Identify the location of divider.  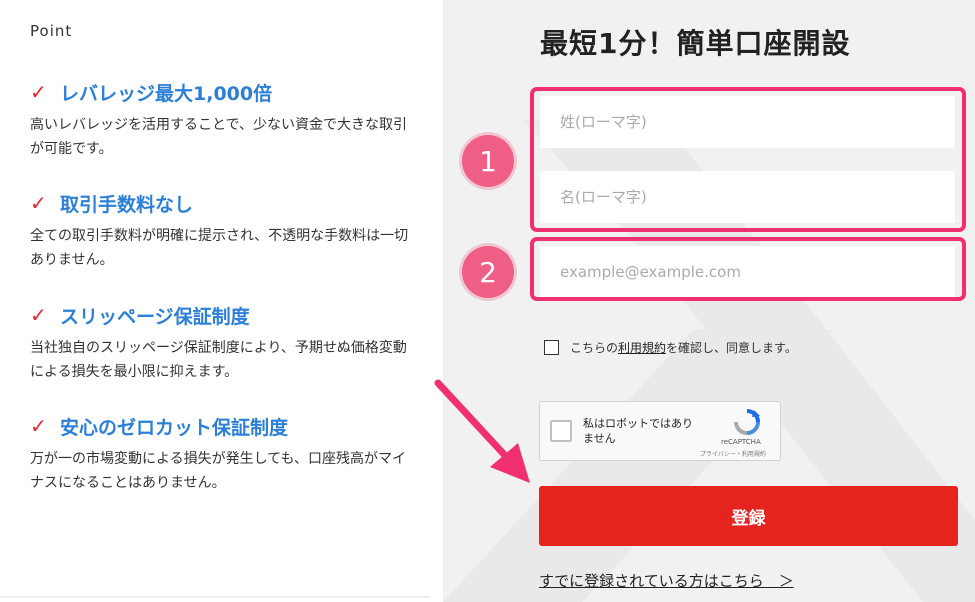
(215, 597).